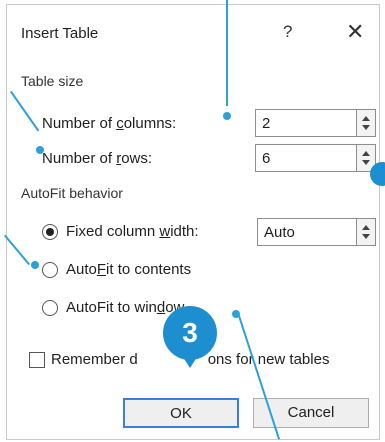  What do you see at coordinates (94, 359) in the screenshot?
I see `remember-label-part: Remember d` at bounding box center [94, 359].